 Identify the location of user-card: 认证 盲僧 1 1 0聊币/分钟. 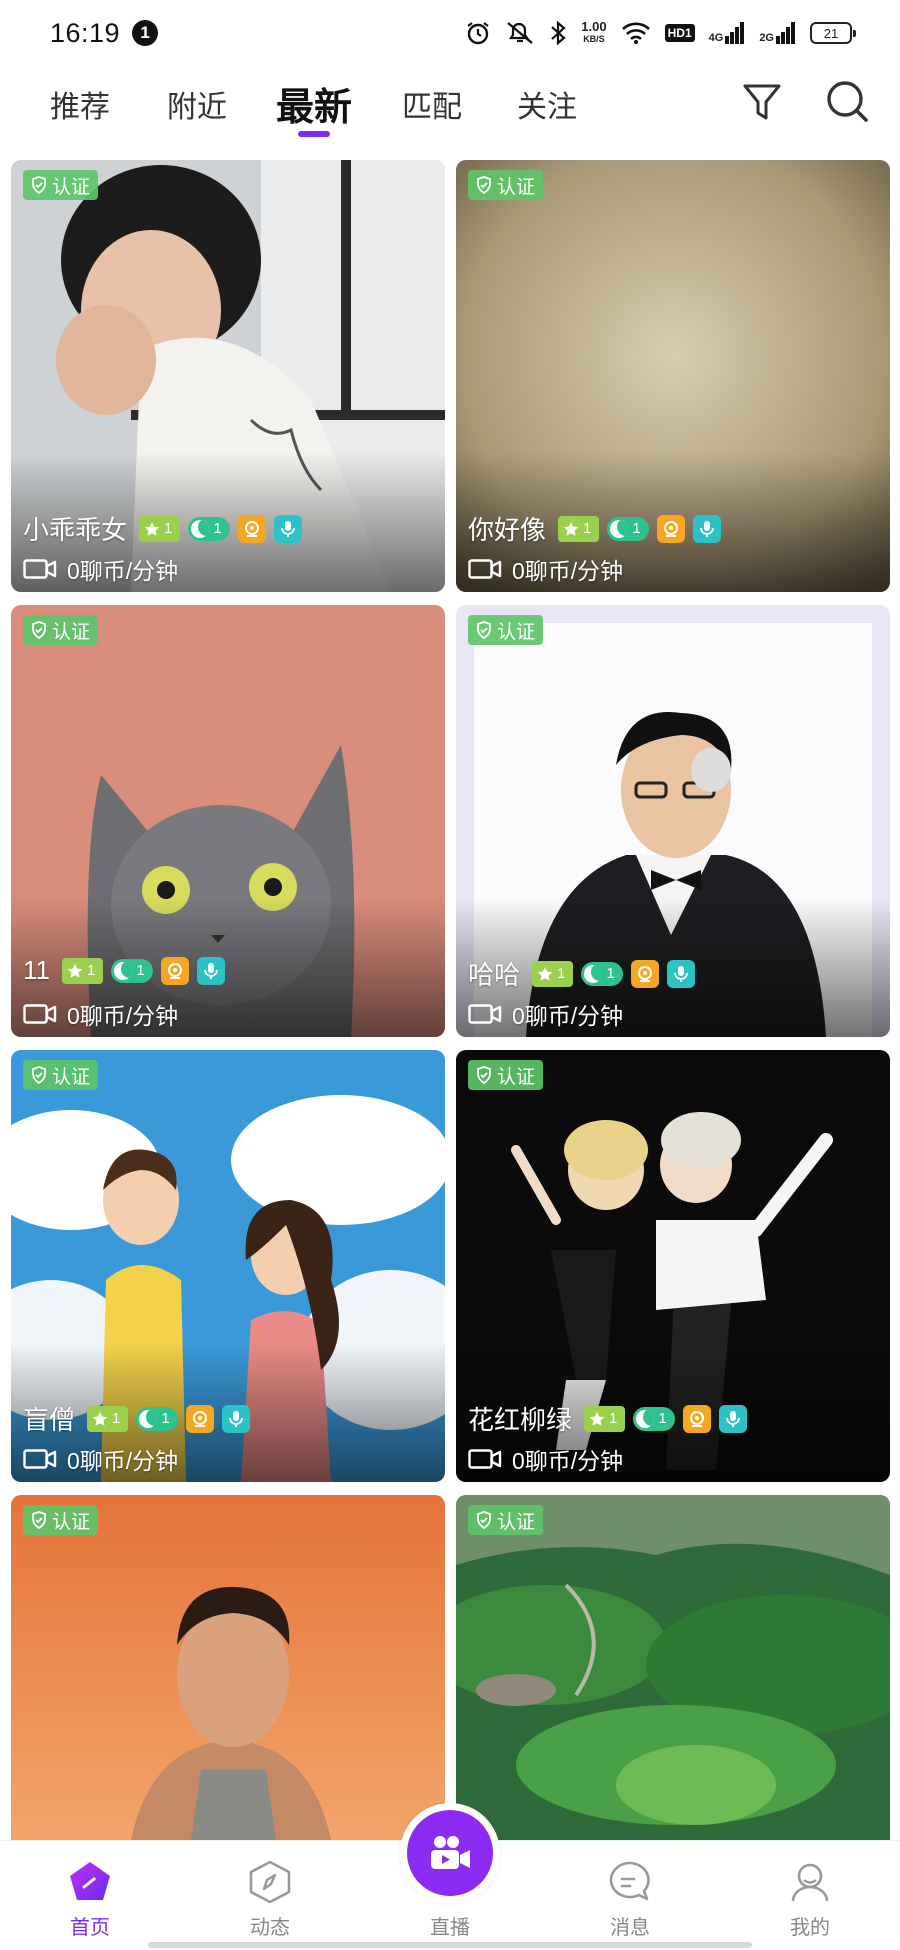
(228, 1266).